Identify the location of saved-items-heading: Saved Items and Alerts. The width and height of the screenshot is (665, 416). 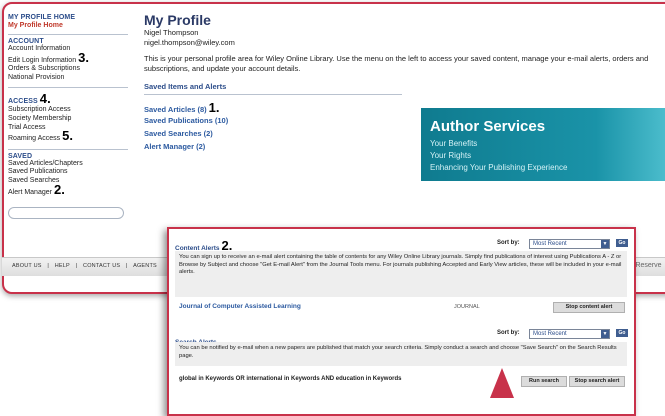
(273, 88).